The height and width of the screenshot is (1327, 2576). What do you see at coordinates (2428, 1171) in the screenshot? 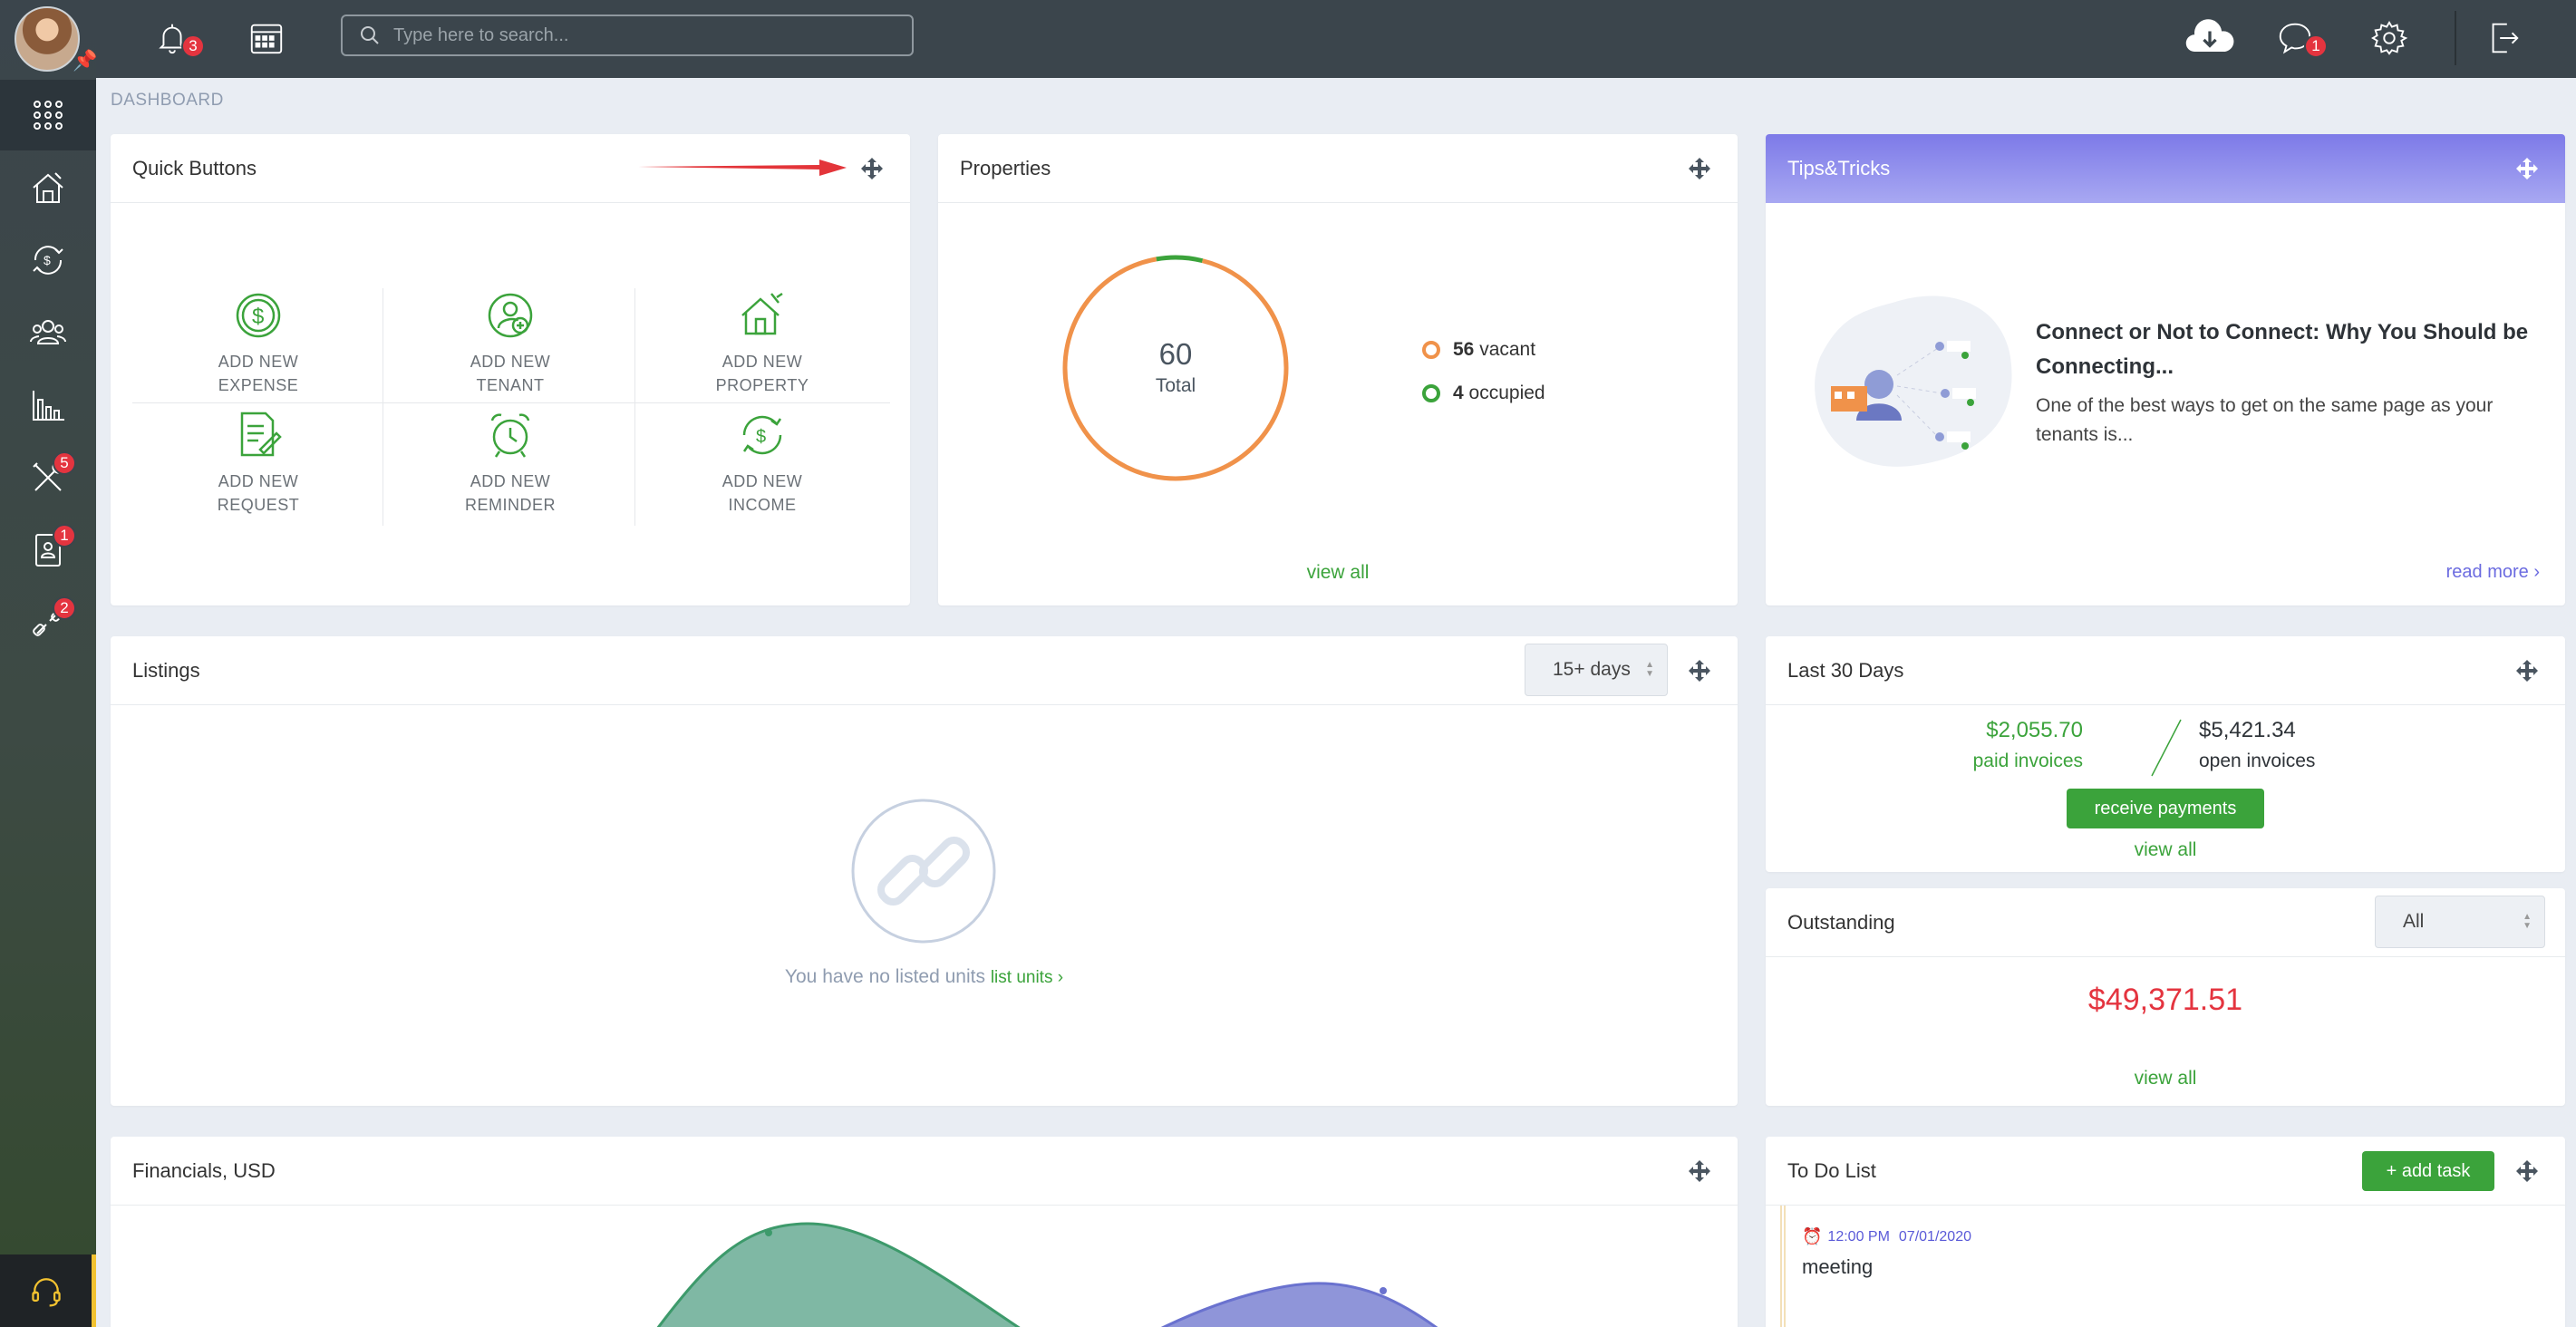
I see `add-task-button: + add task` at bounding box center [2428, 1171].